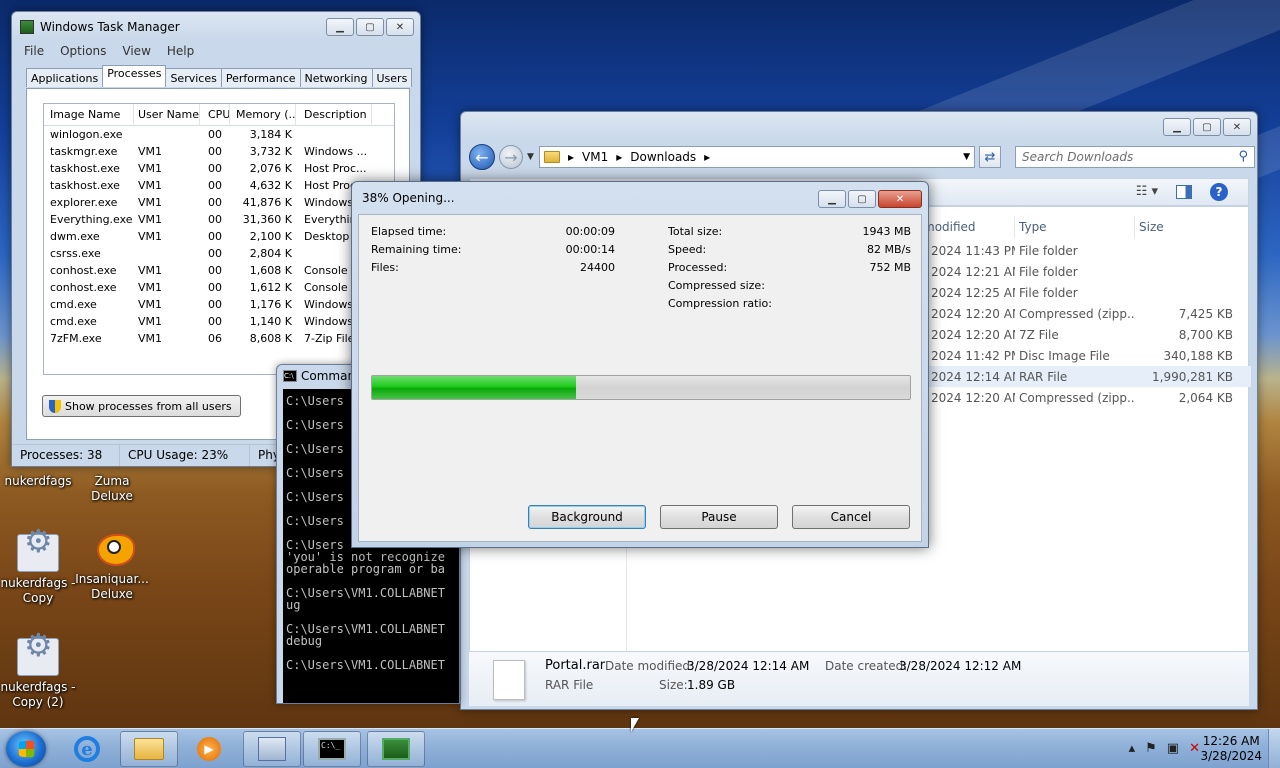  What do you see at coordinates (134, 76) in the screenshot?
I see `tab-processes: Processes` at bounding box center [134, 76].